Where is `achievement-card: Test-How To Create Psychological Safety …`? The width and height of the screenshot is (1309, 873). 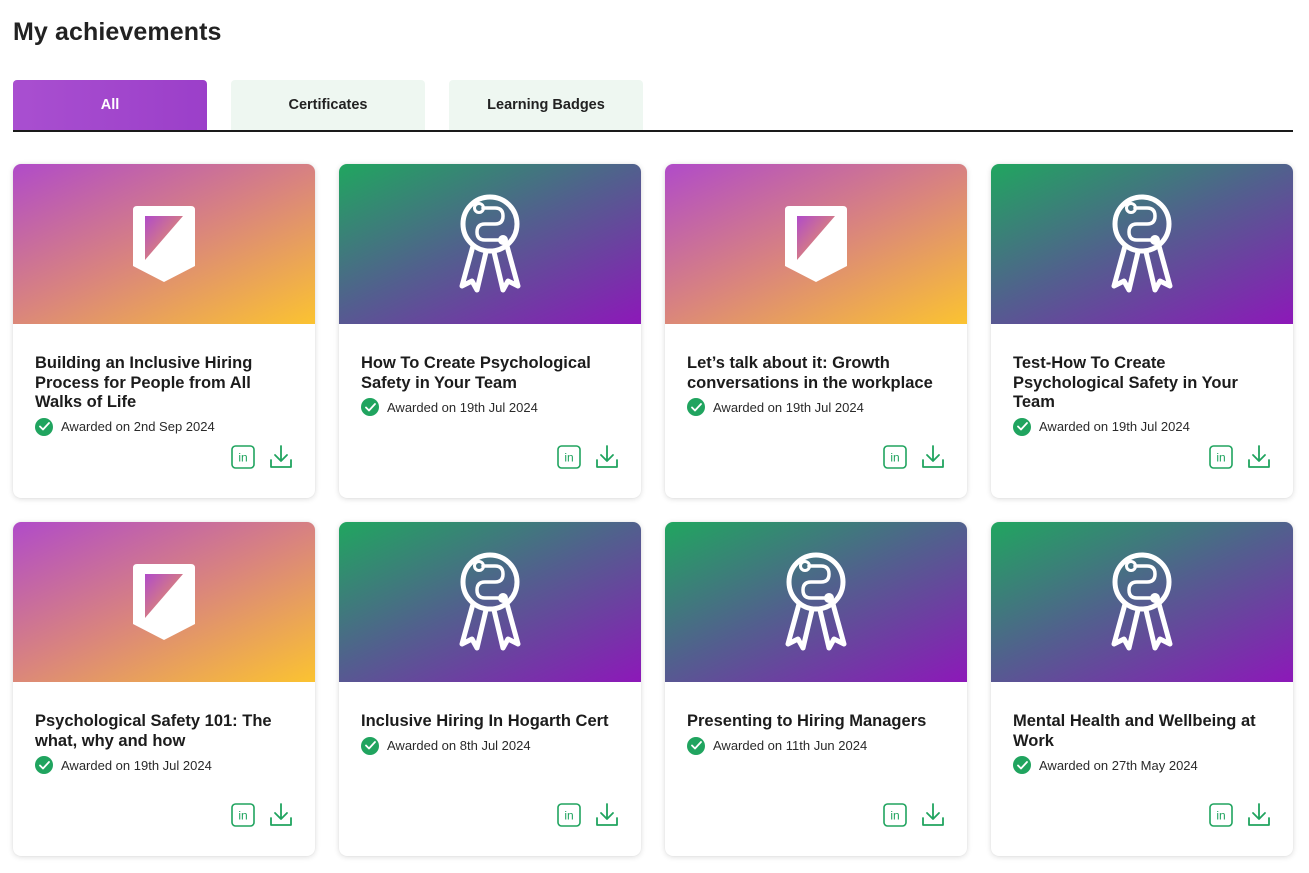 achievement-card: Test-How To Create Psychological Safety … is located at coordinates (1142, 331).